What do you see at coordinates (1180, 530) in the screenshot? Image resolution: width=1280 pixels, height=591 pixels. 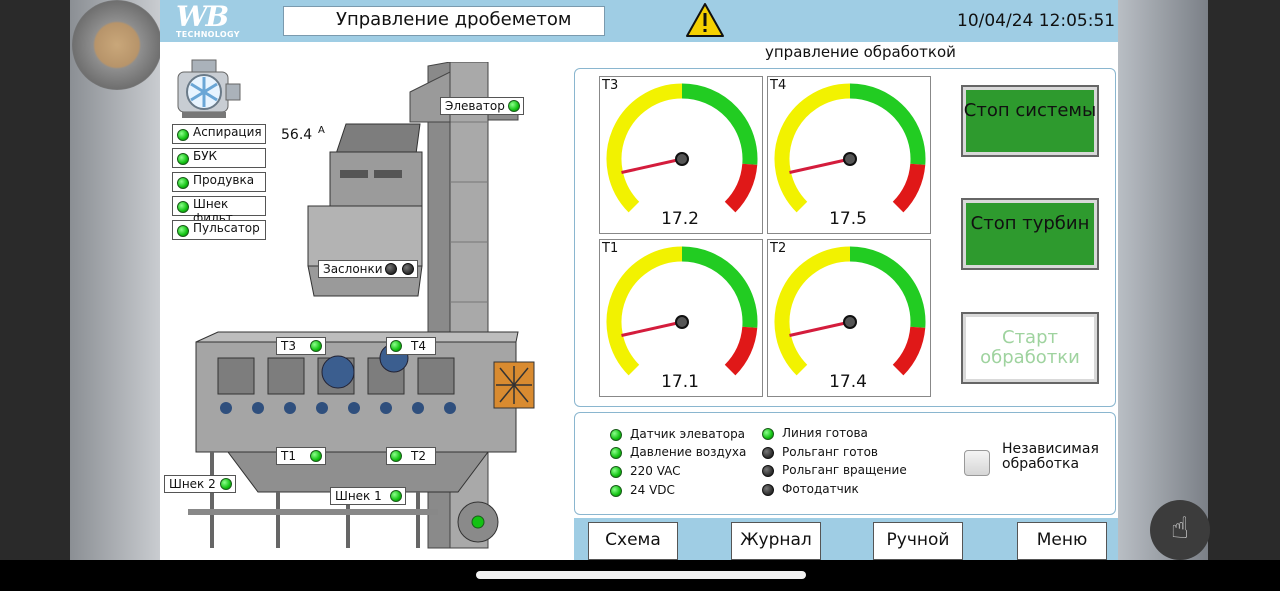 I see `hand-gesture-icon: ☝` at bounding box center [1180, 530].